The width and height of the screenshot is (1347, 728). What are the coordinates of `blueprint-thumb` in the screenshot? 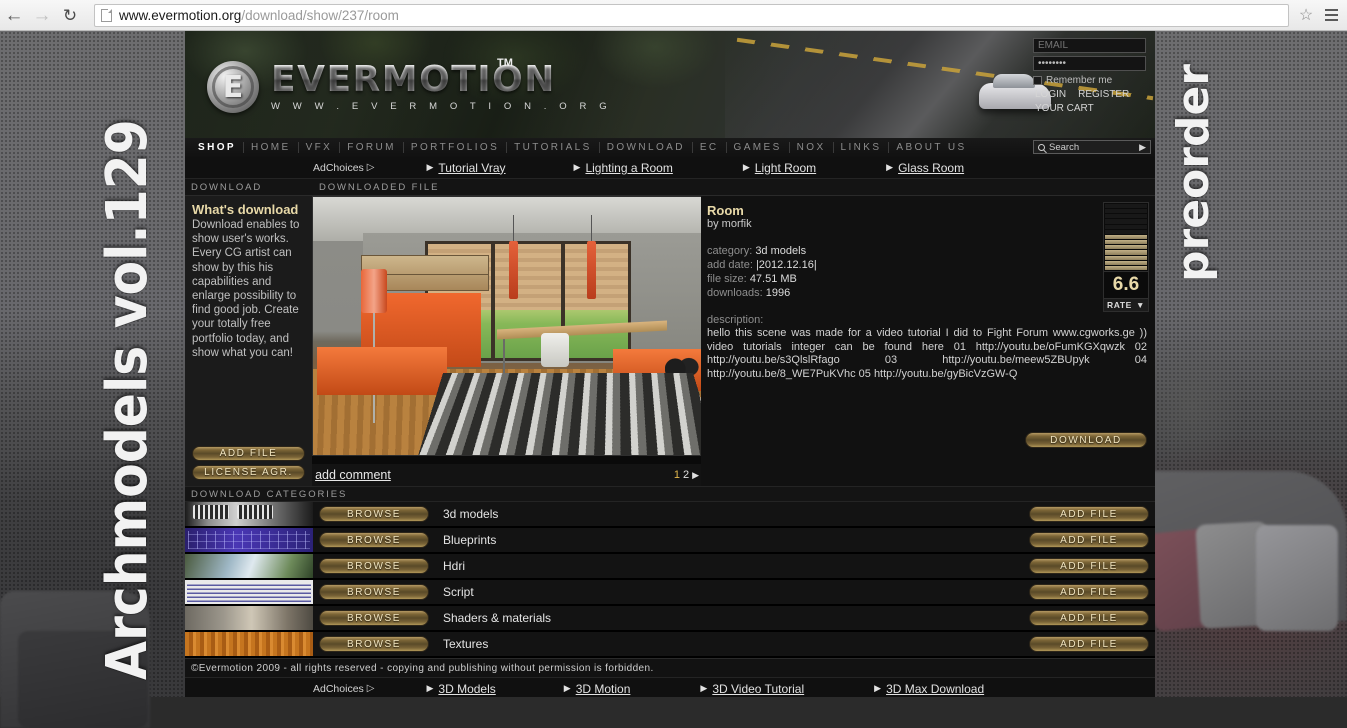 It's located at (249, 540).